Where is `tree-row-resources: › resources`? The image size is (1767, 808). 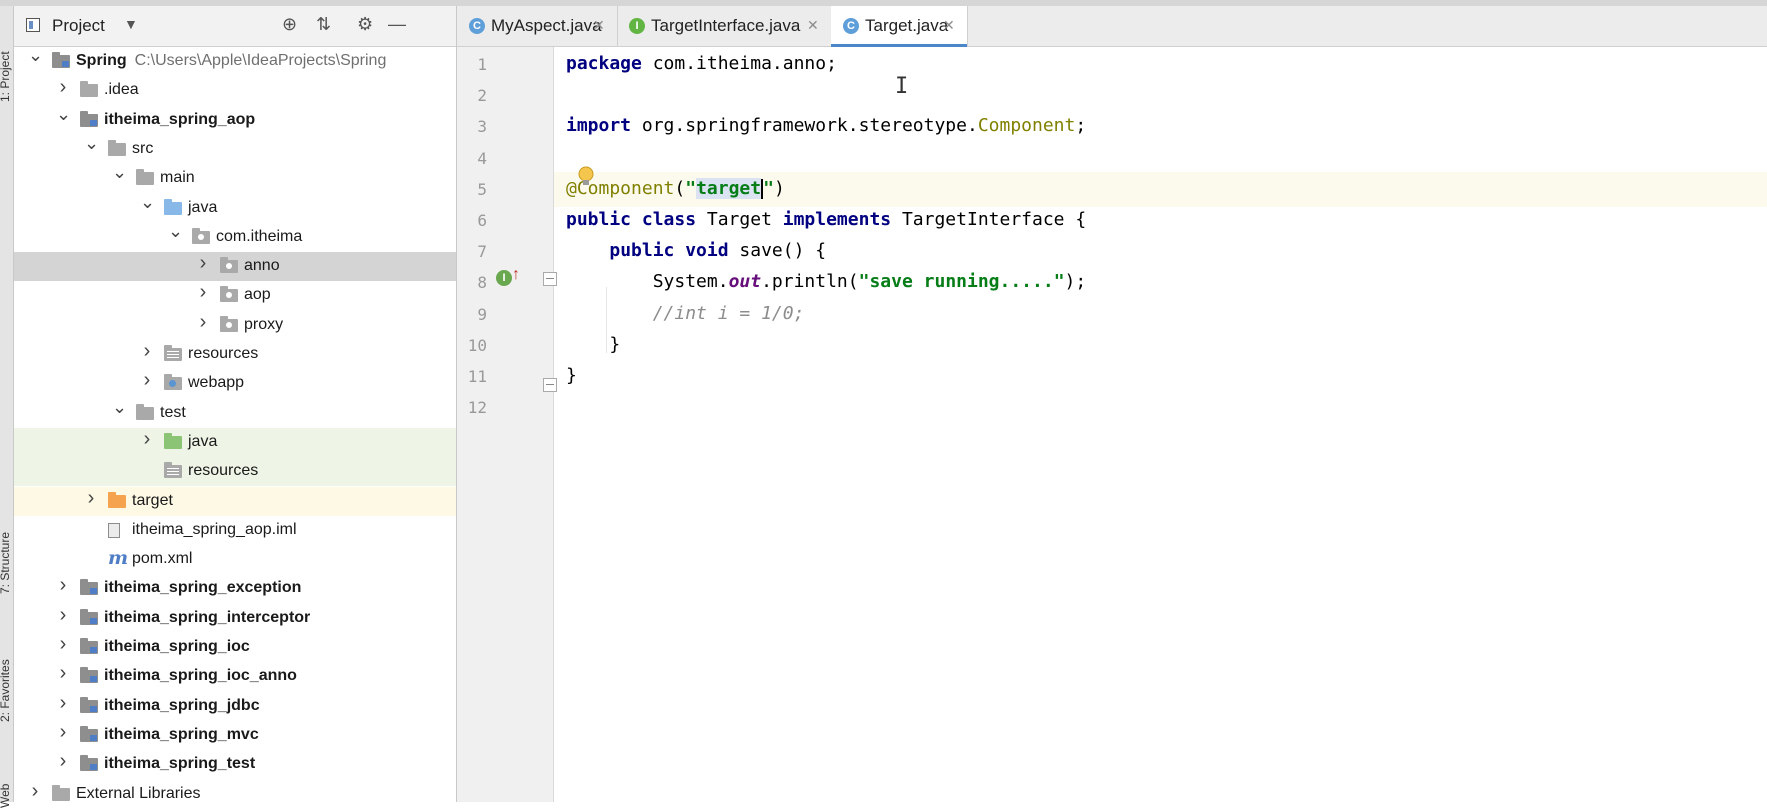 tree-row-resources: › resources is located at coordinates (235, 354).